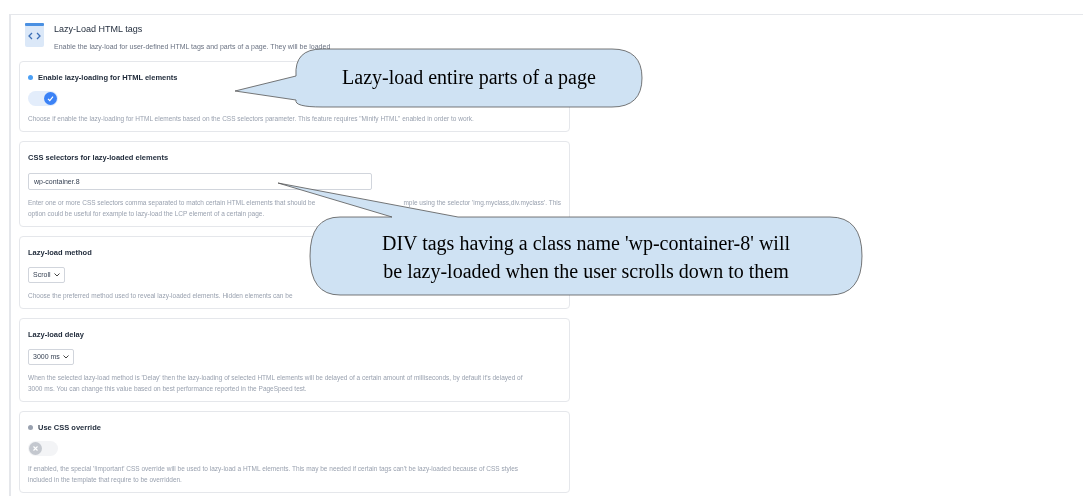 The height and width of the screenshot is (496, 1083). What do you see at coordinates (586, 272) in the screenshot?
I see `callout-text: be lazy-loaded when the user scrolls down to them` at bounding box center [586, 272].